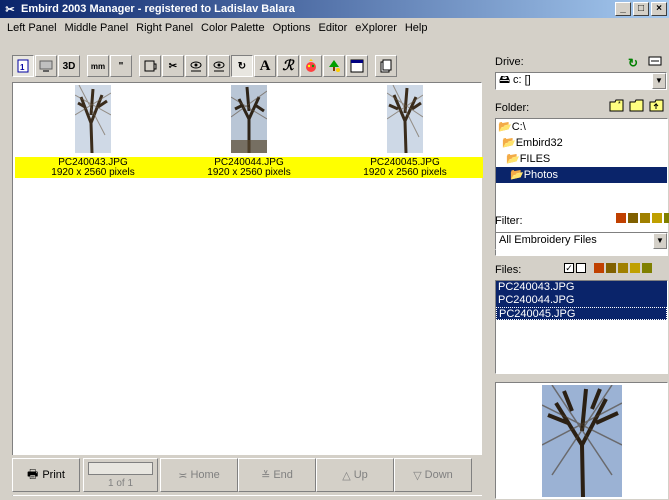 This screenshot has height=500, width=669. I want to click on app-icon: ✂, so click(10, 9).